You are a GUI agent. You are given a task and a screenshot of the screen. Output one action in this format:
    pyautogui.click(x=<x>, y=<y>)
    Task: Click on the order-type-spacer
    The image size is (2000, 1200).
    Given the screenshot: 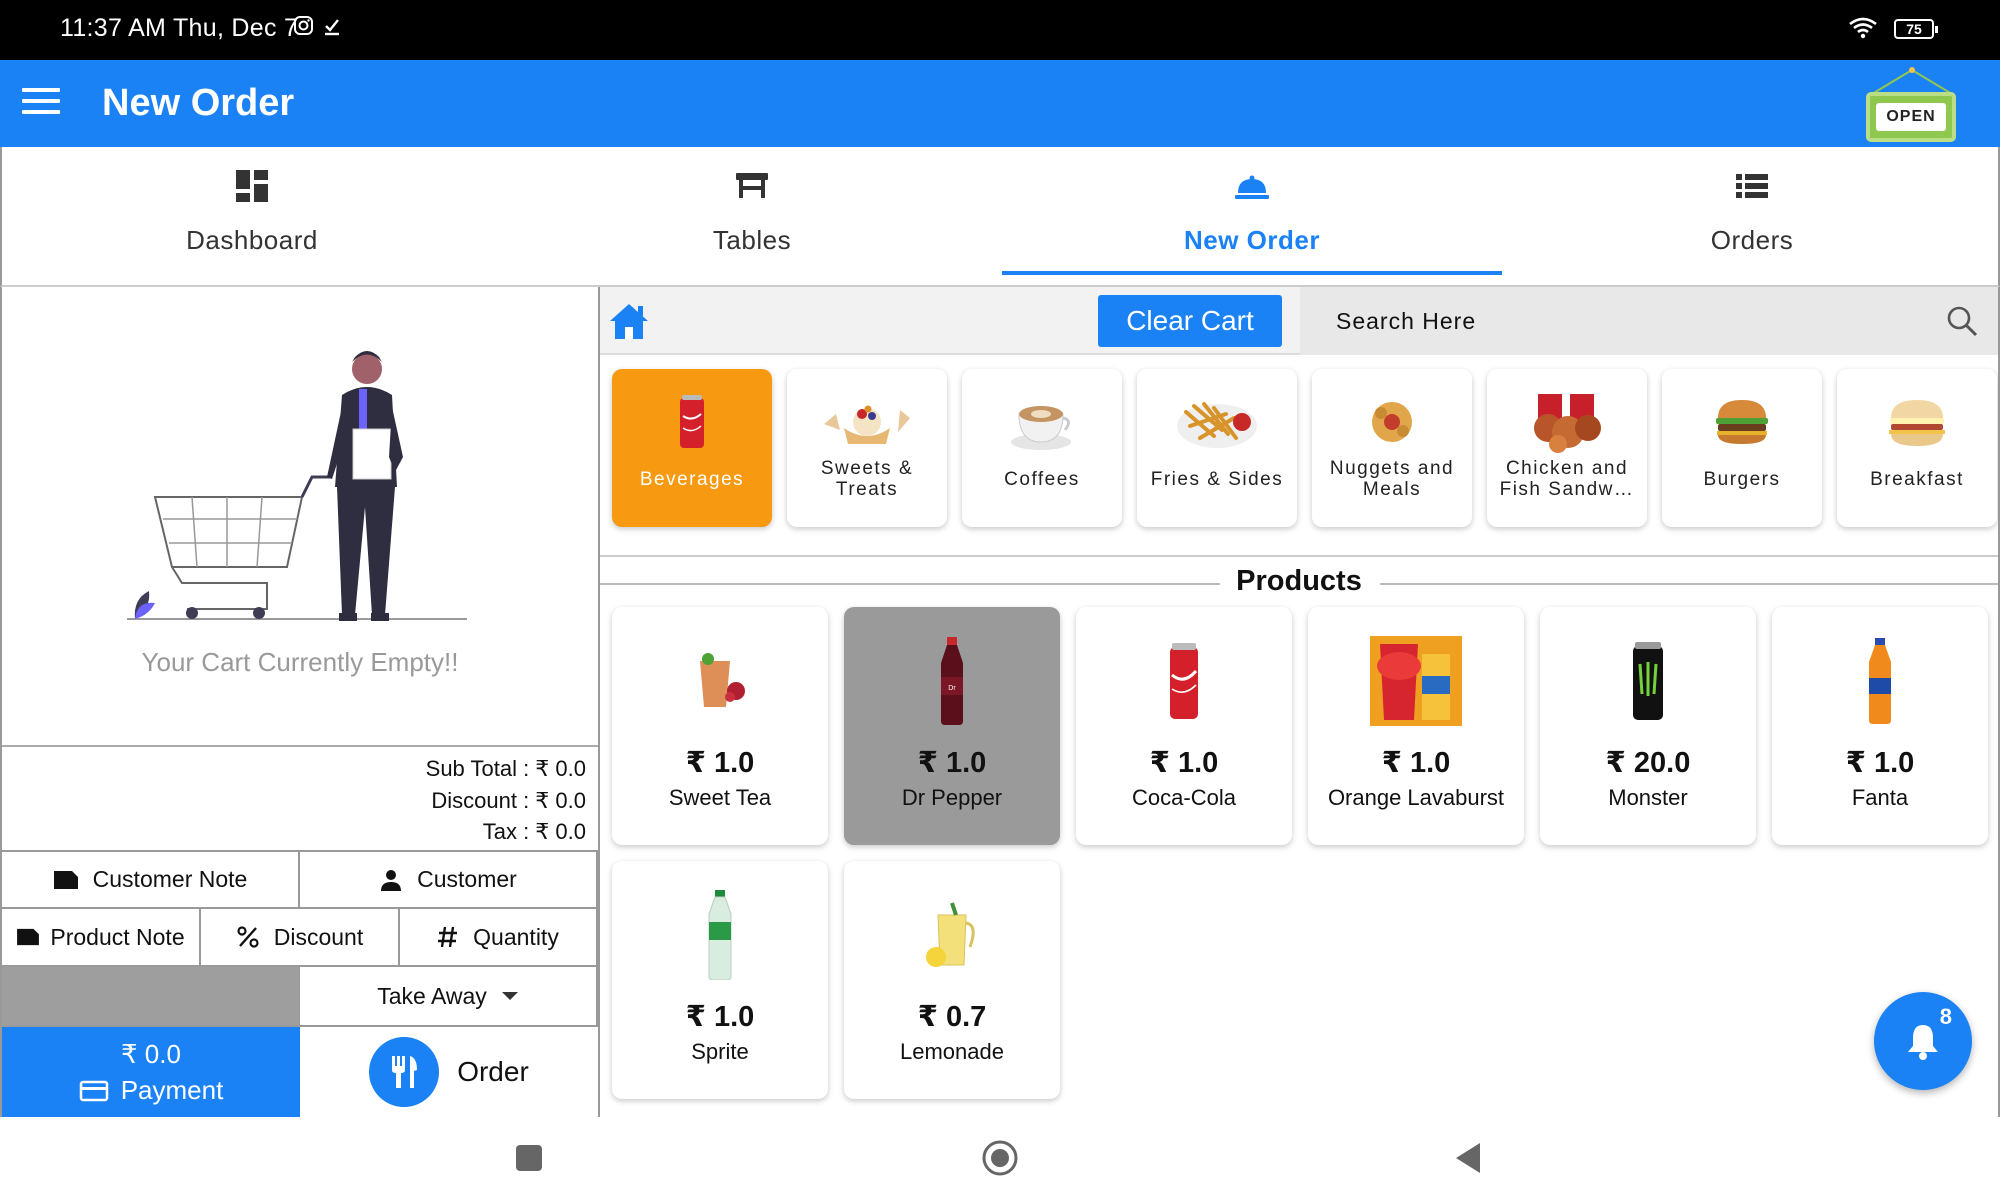 What is the action you would take?
    pyautogui.click(x=151, y=997)
    